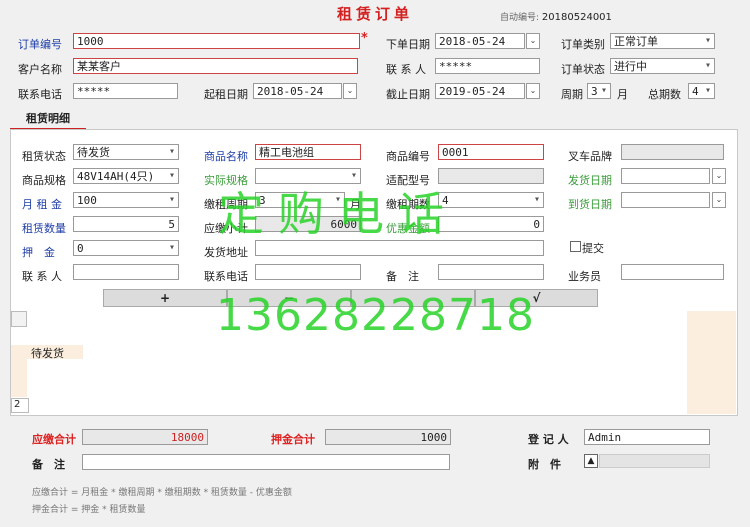  What do you see at coordinates (165, 298) in the screenshot?
I see `add-row-button: +` at bounding box center [165, 298].